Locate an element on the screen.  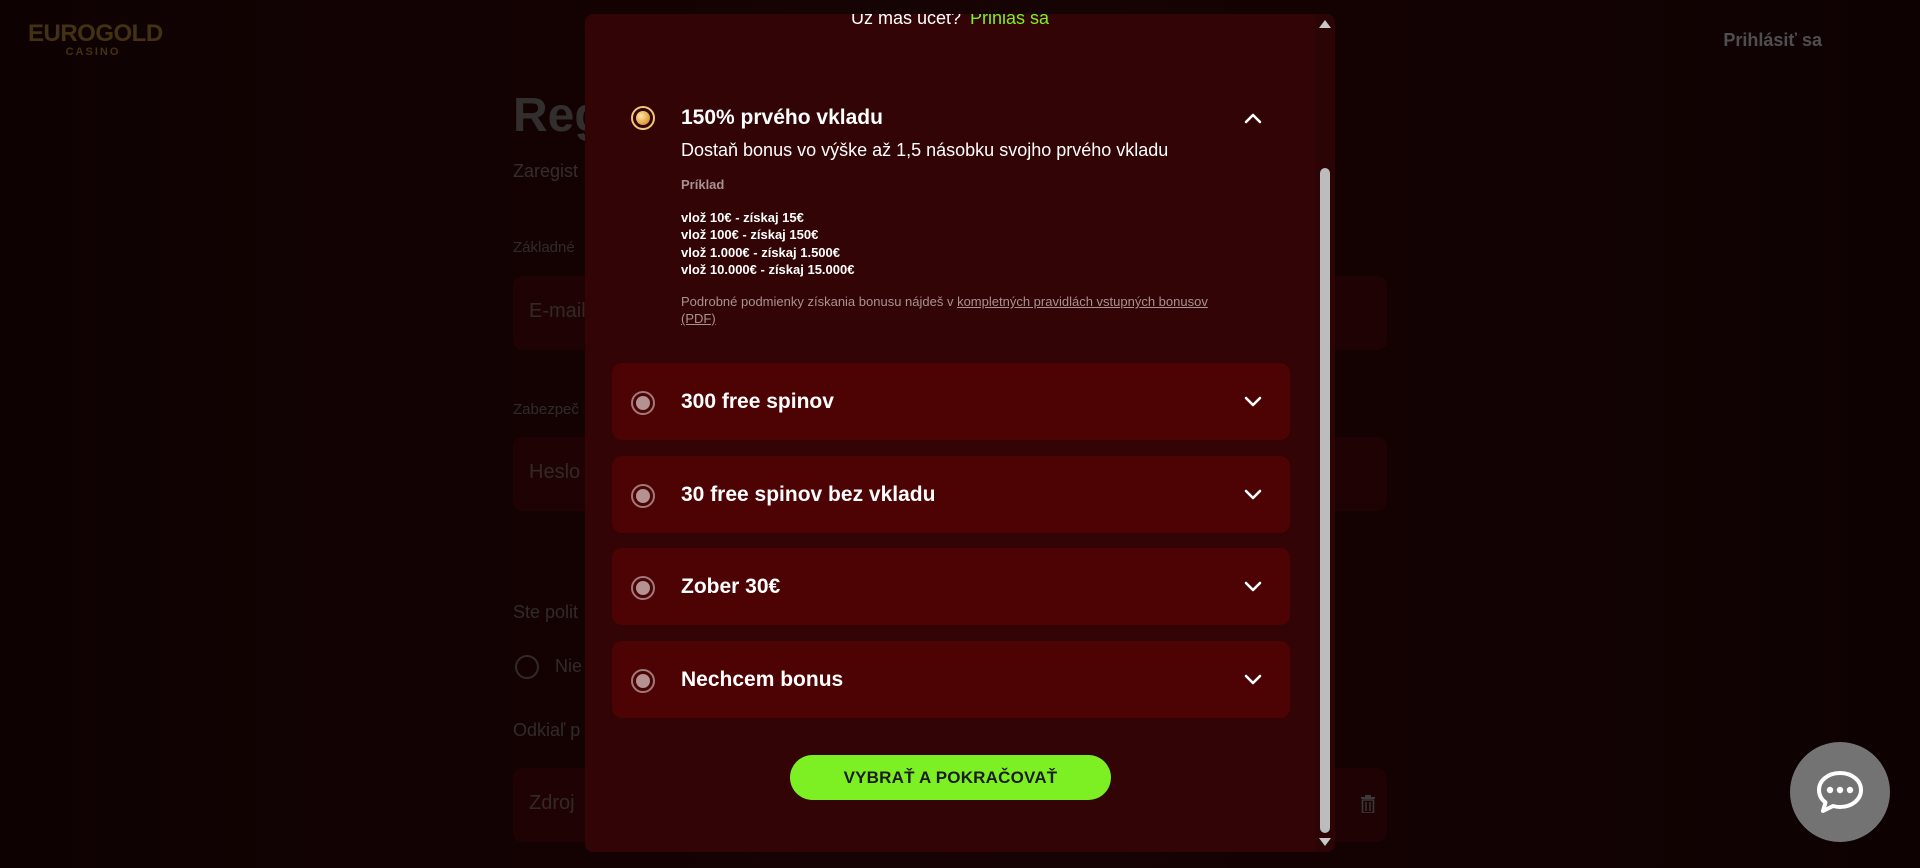
bonus-option-title: Zober 30€ is located at coordinates (731, 586).